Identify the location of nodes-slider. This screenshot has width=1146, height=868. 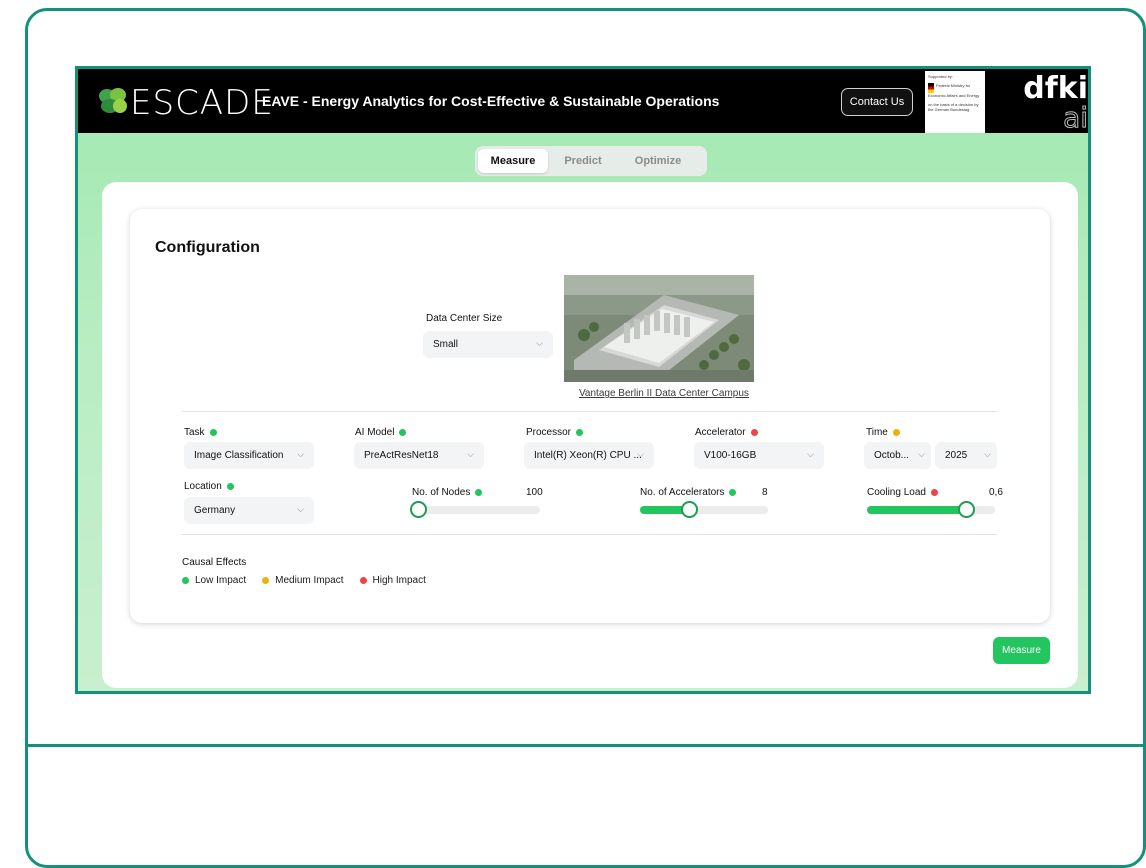
(475, 509).